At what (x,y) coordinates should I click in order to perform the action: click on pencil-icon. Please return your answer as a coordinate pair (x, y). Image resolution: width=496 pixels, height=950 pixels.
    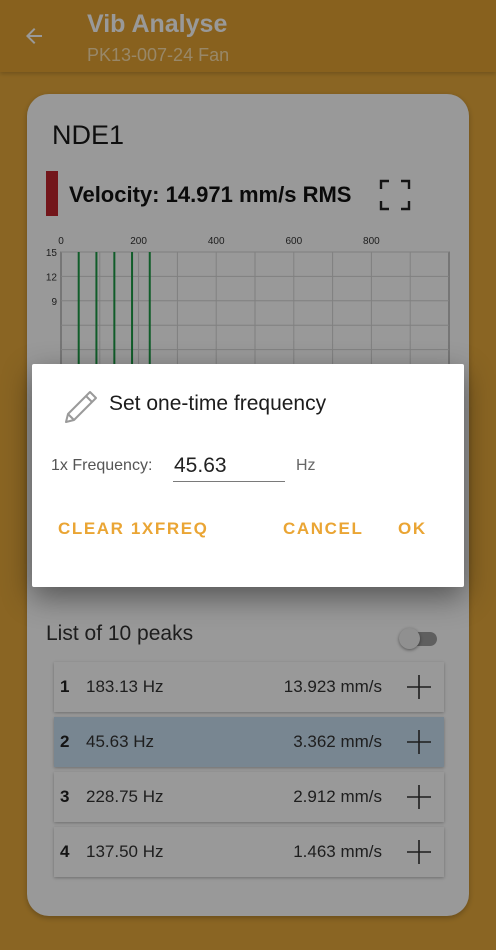
    Looking at the image, I should click on (81, 407).